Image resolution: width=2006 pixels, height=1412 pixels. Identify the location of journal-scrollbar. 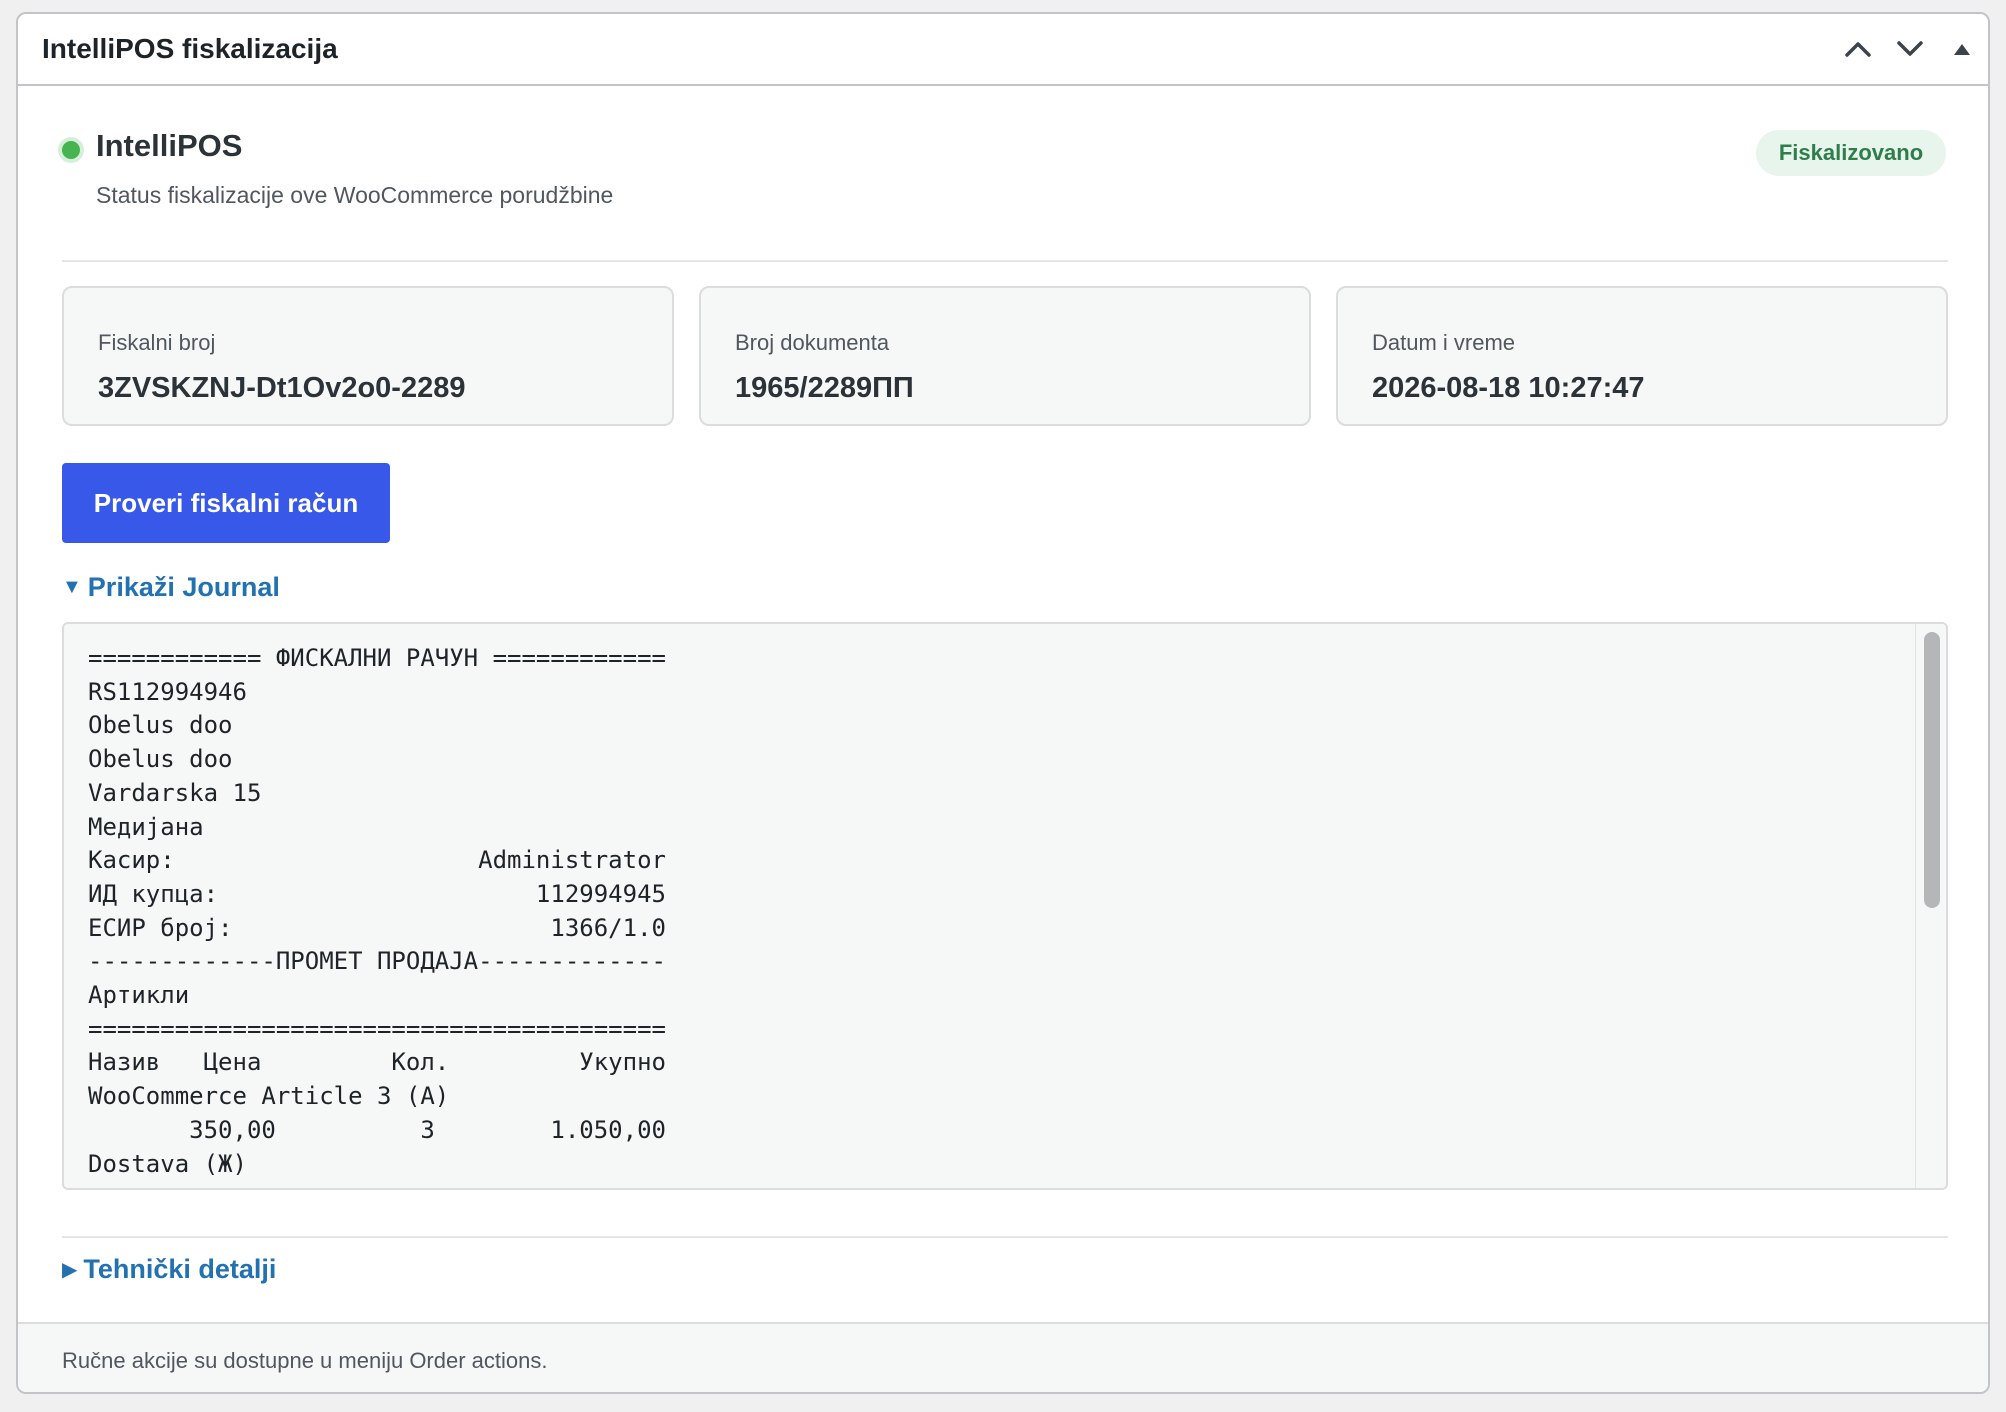
(1930, 906).